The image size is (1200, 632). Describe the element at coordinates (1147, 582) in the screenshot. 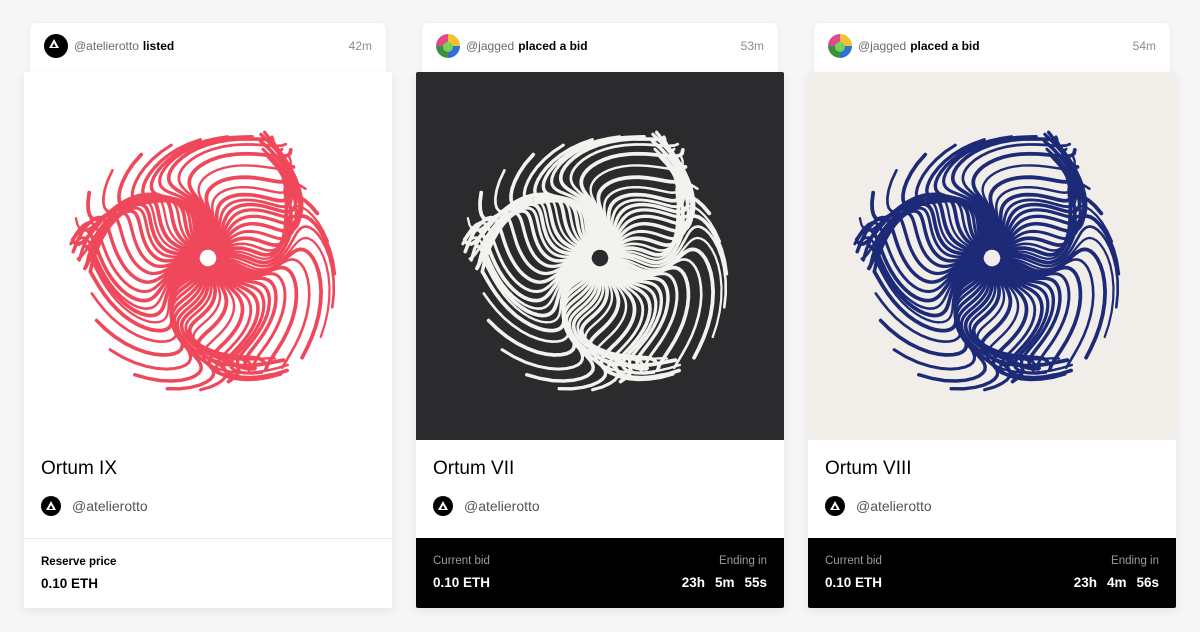

I see `countdown-seconds: 56s` at that location.